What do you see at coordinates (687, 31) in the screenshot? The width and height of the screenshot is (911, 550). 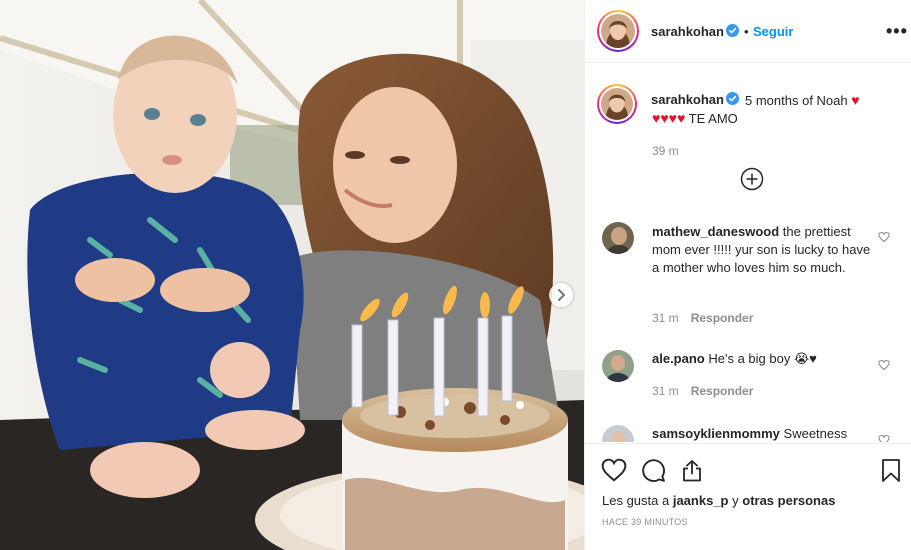 I see `author-username: sarahkohan` at bounding box center [687, 31].